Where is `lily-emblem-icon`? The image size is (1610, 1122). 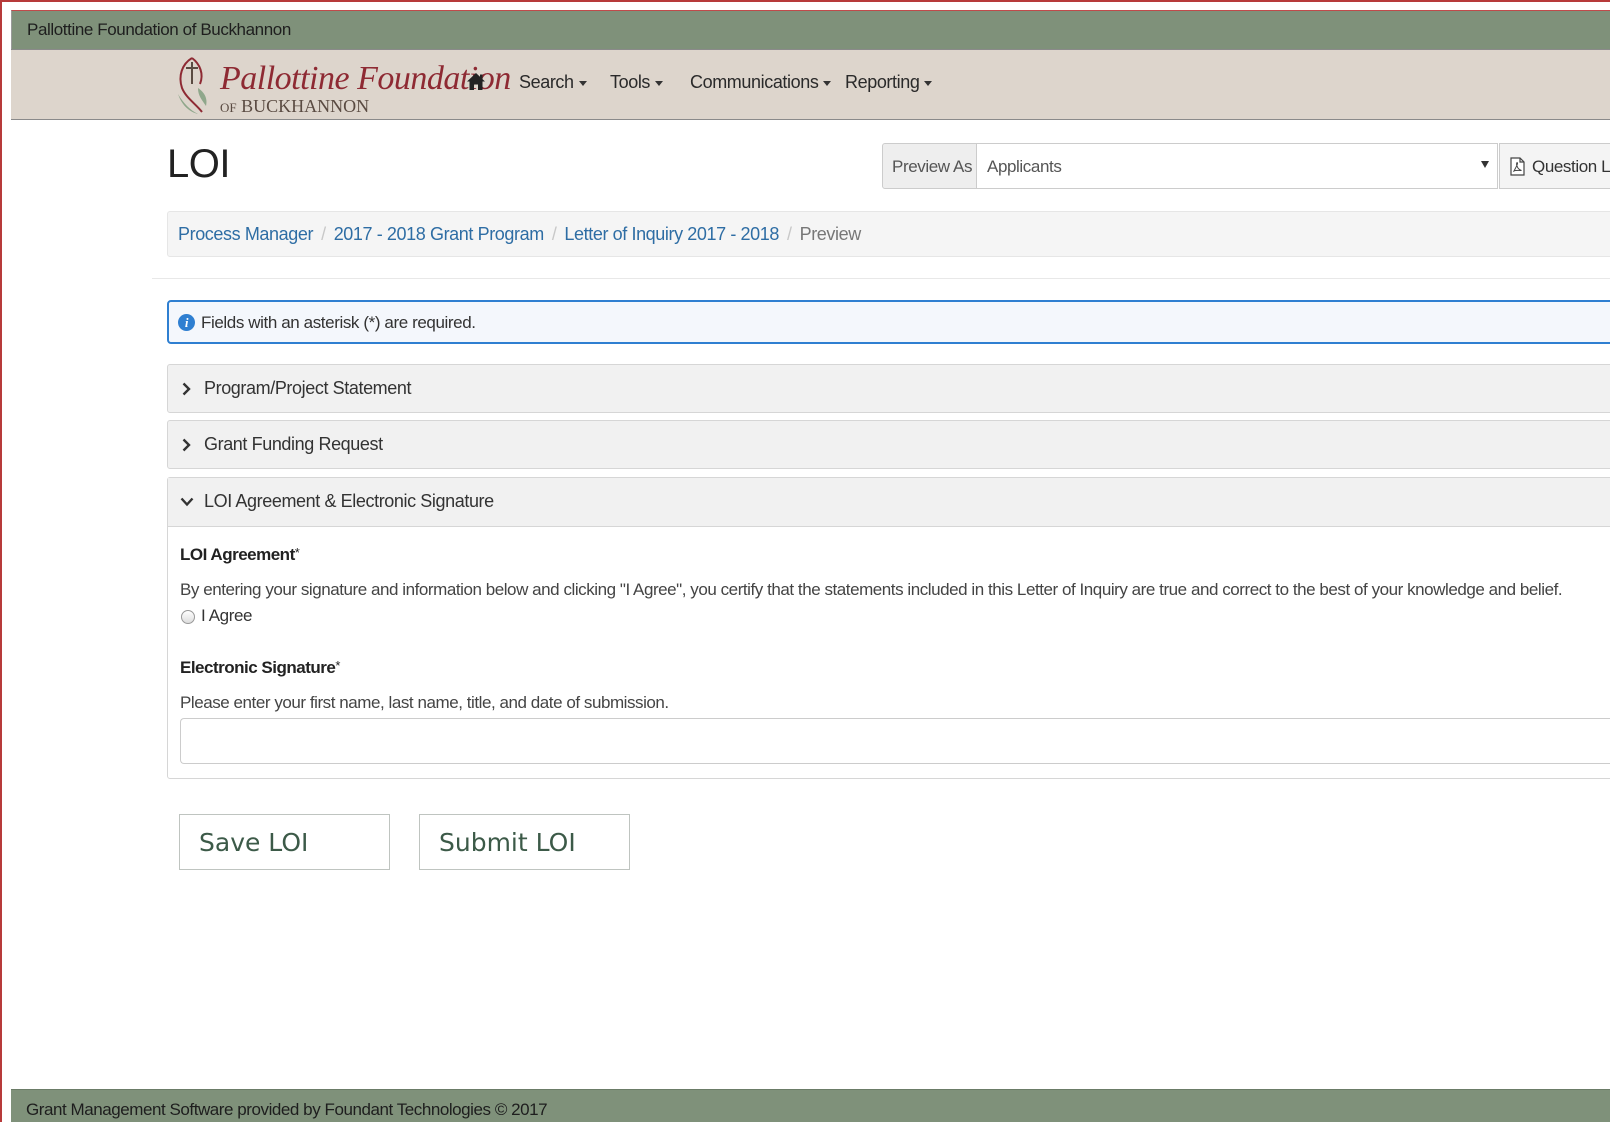 lily-emblem-icon is located at coordinates (192, 85).